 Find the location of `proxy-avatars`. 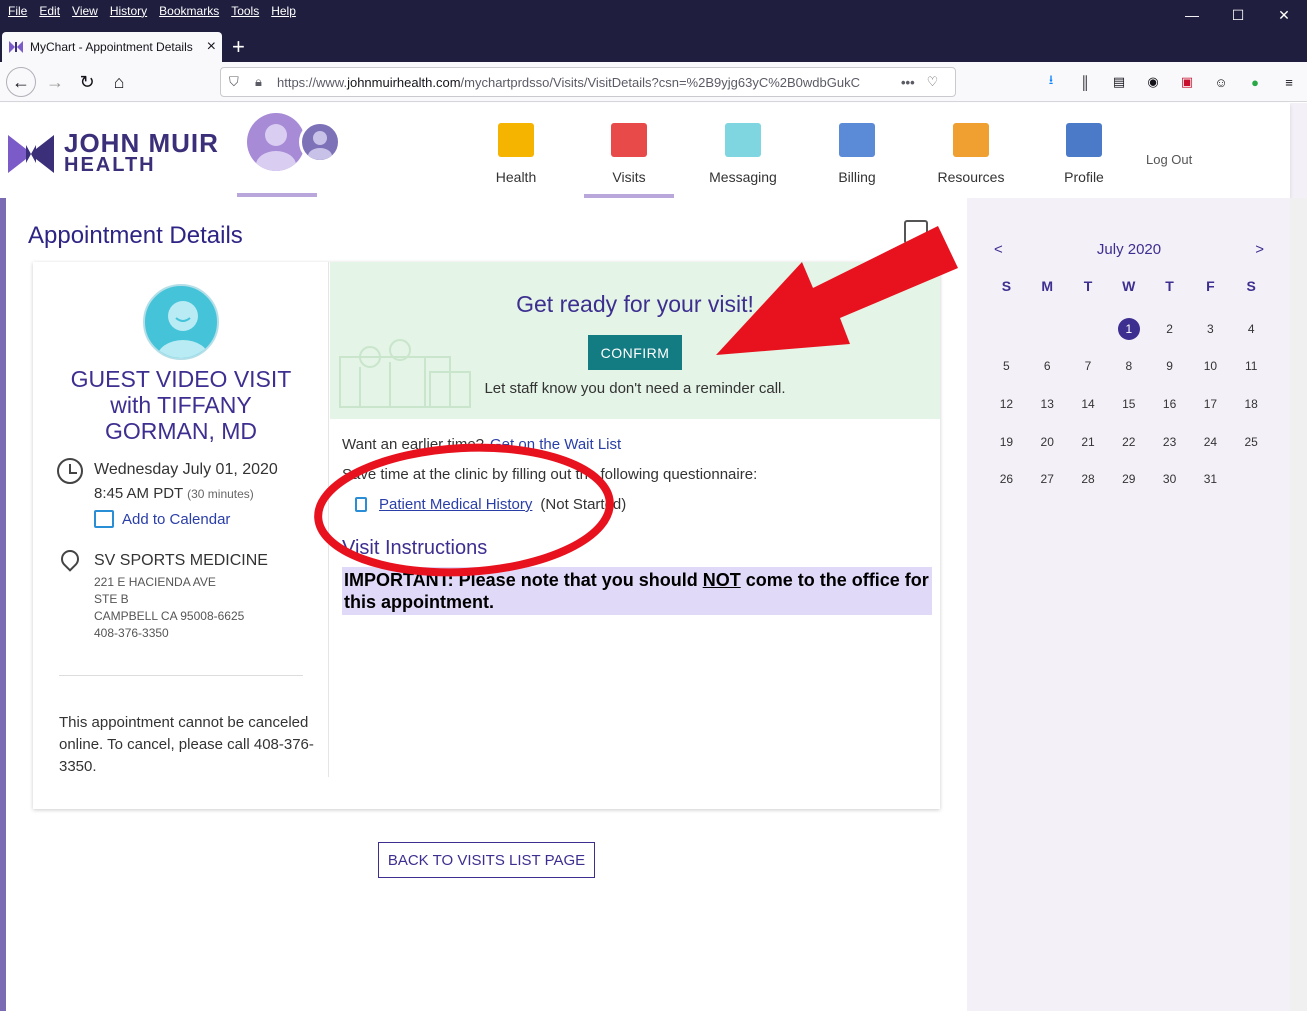

proxy-avatars is located at coordinates (289, 151).